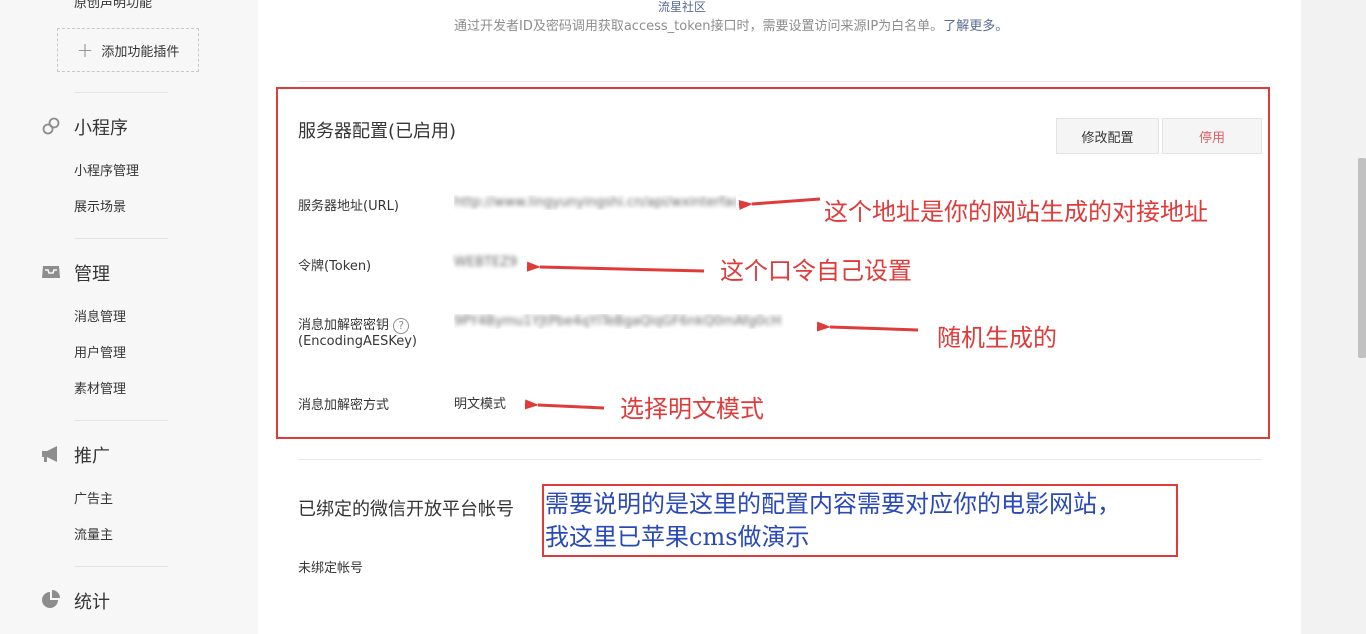 The image size is (1366, 634). What do you see at coordinates (51, 599) in the screenshot?
I see `pie-chart-icon` at bounding box center [51, 599].